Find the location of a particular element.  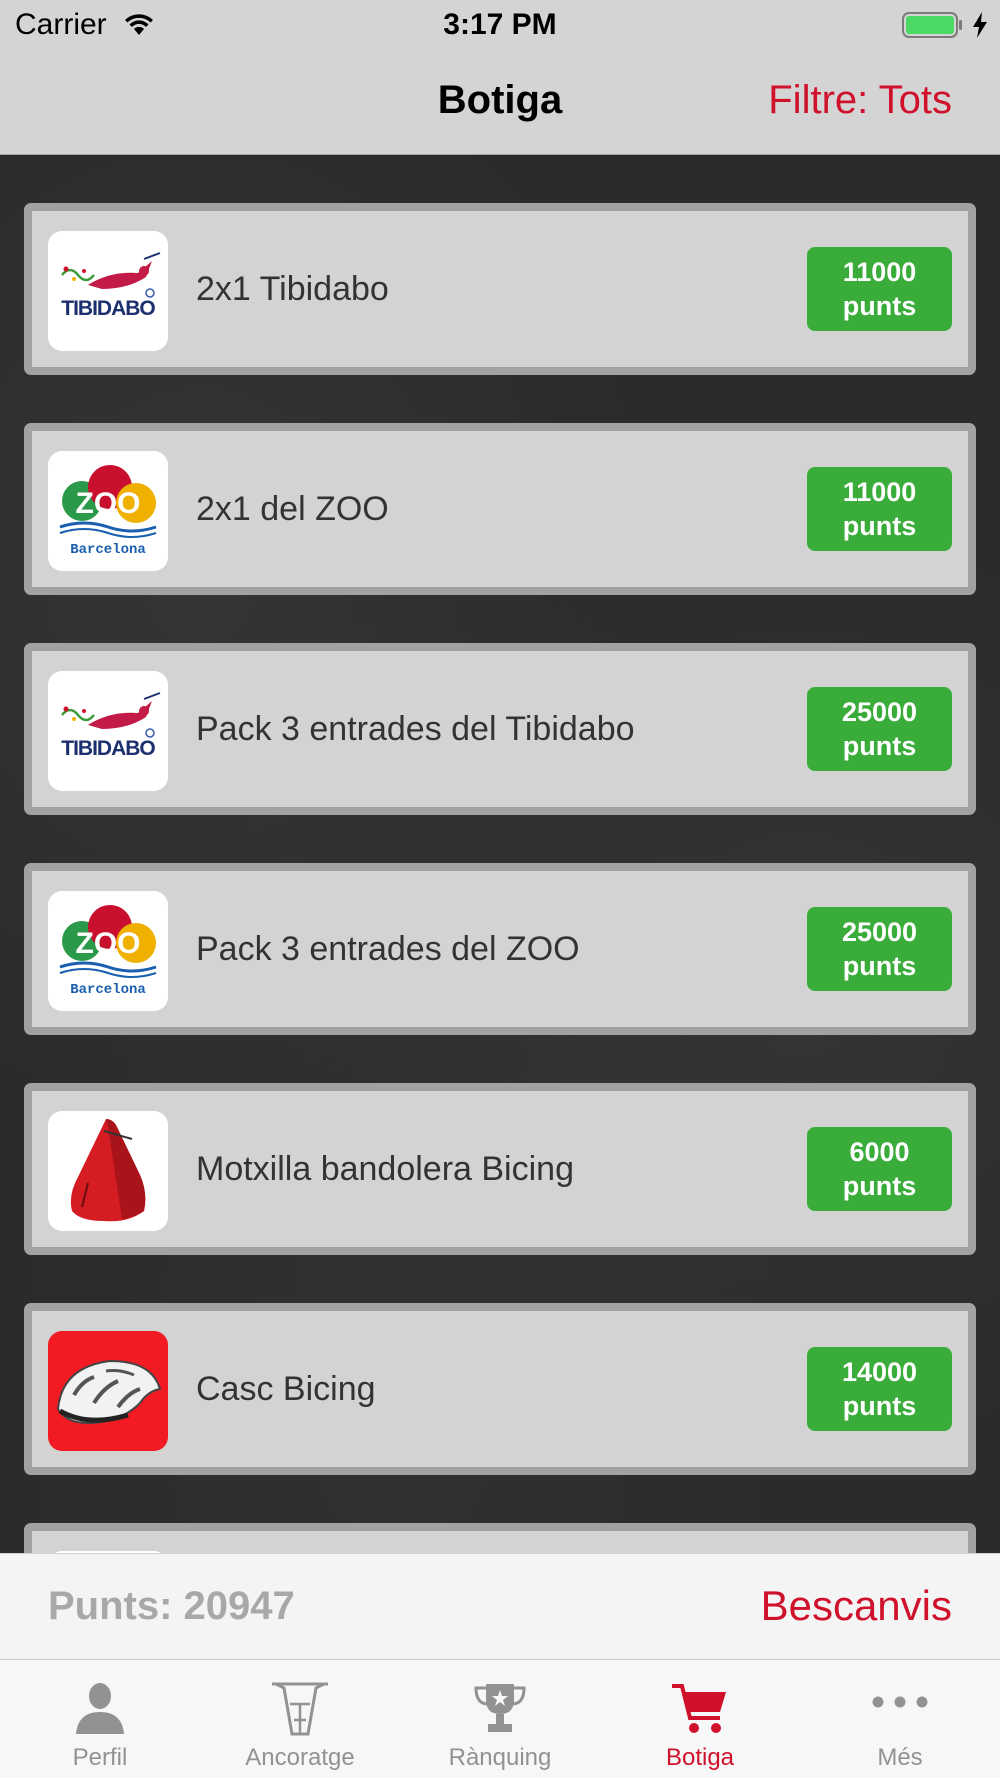

tab-ancoratge: Ancoratge is located at coordinates (300, 1719).